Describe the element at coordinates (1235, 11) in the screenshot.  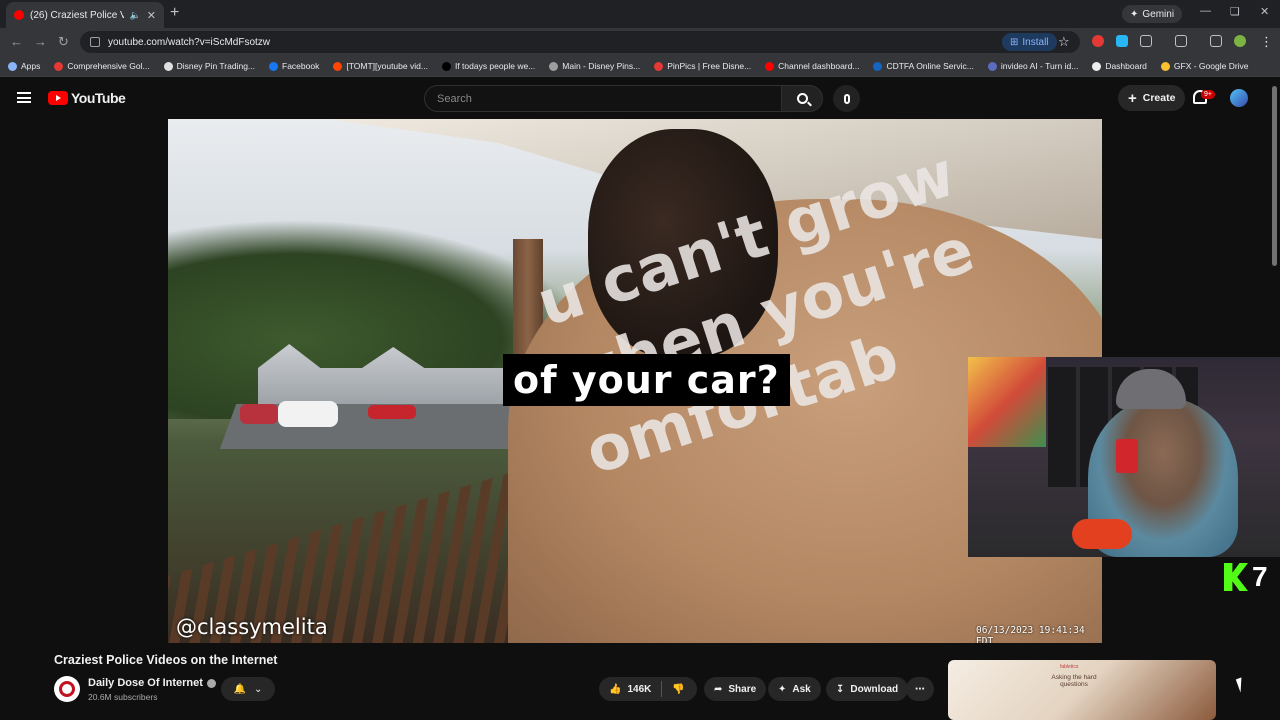
I see `restore-icon: ❏` at that location.